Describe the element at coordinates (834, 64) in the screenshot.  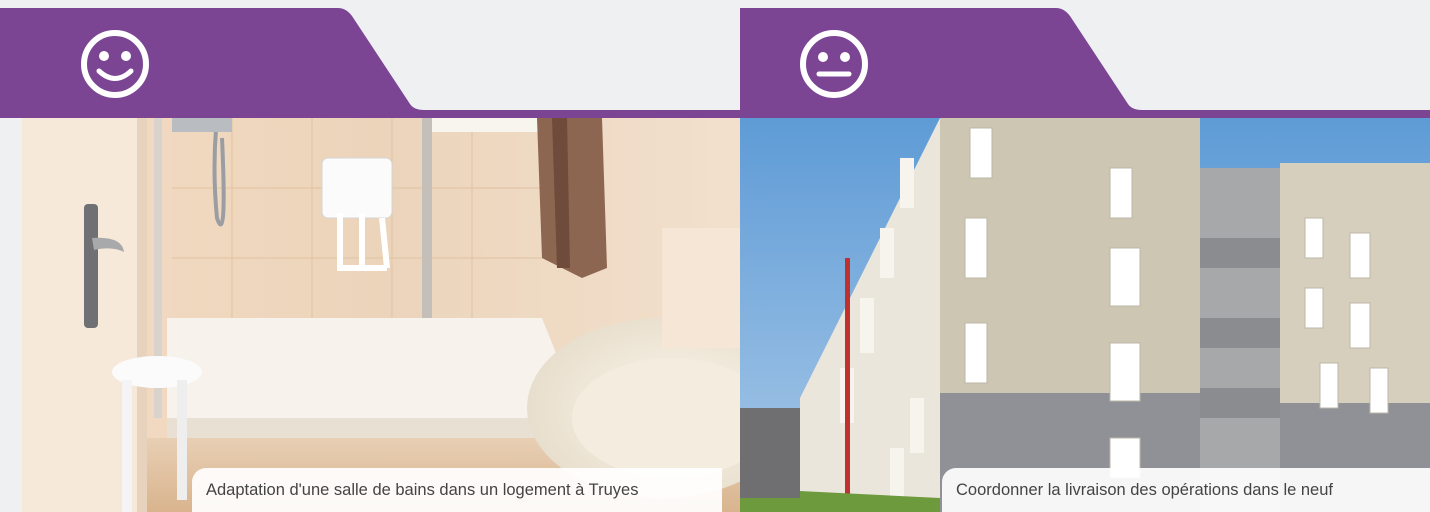
I see `neutral-face-icon` at that location.